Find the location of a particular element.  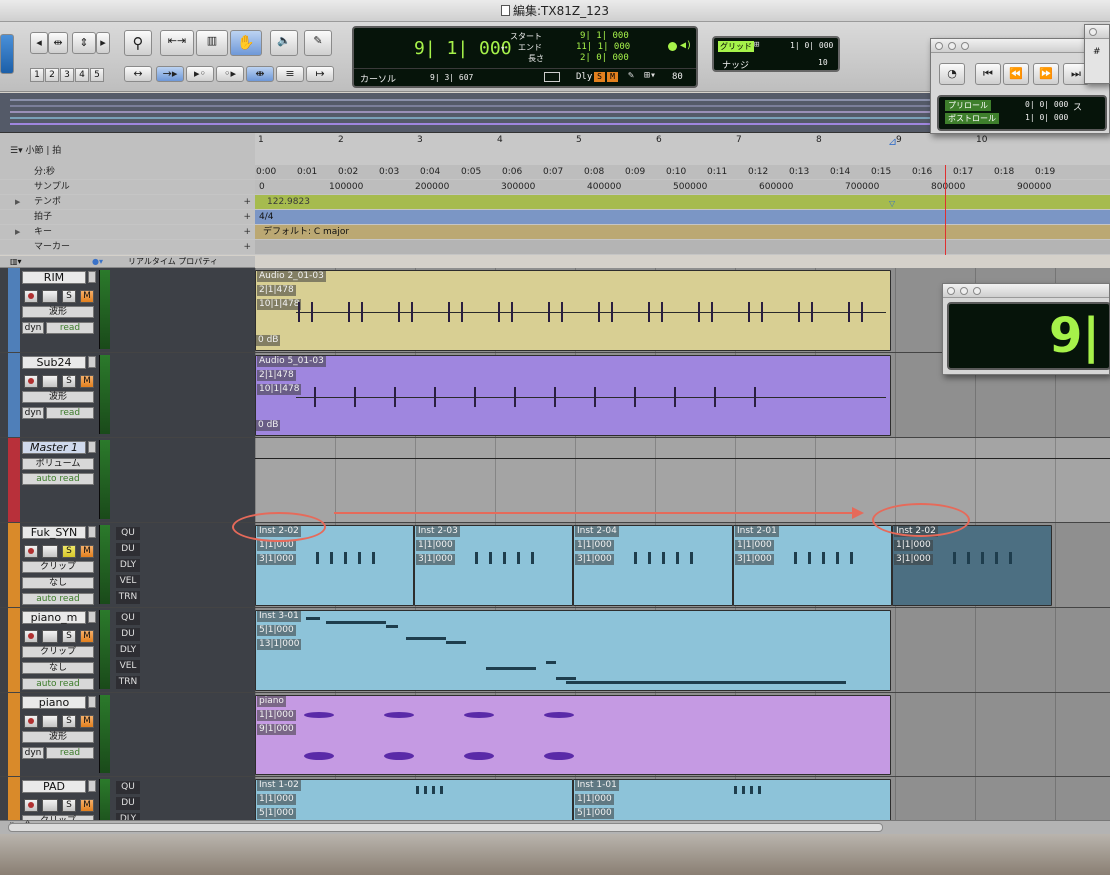

zoom-horizontal-in-button: ⇹ is located at coordinates (58, 43).